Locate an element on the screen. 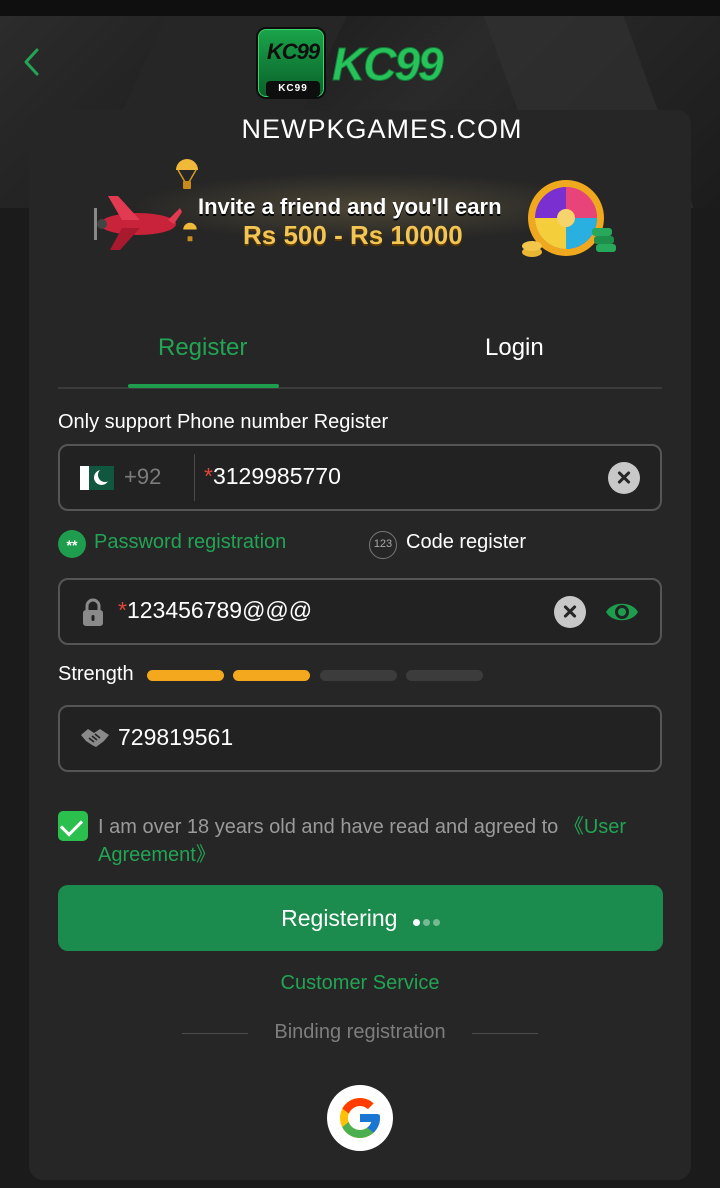 Image resolution: width=720 pixels, height=1188 pixels. banner-line1: Invite a friend and you'll earn is located at coordinates (350, 206).